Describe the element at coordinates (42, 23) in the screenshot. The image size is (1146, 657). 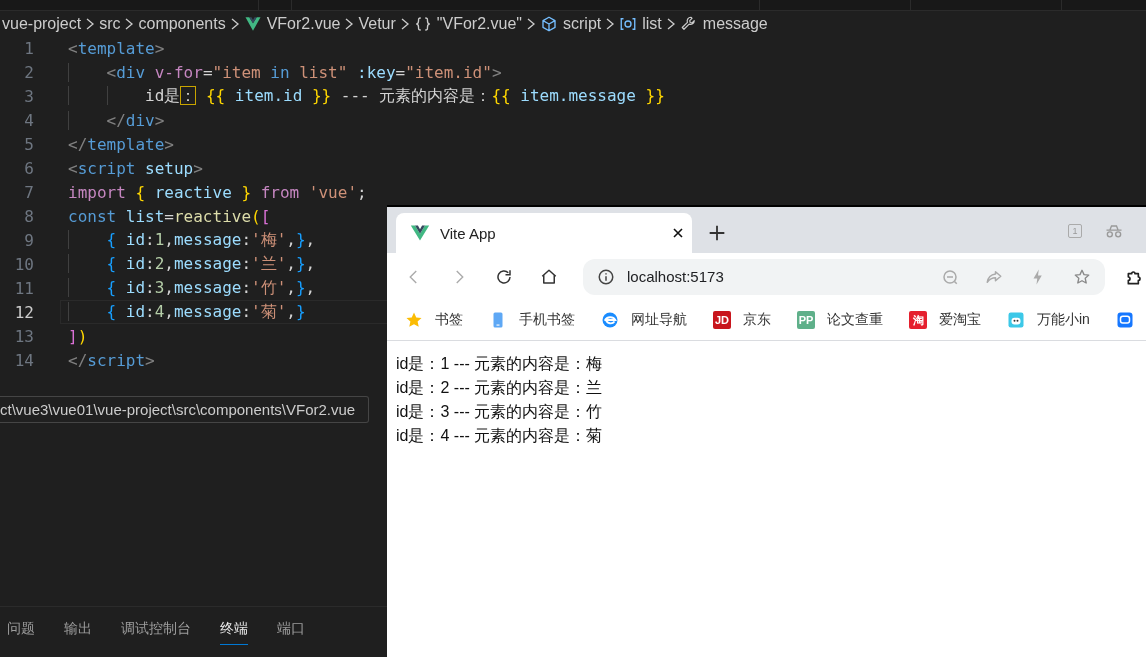
I see `breadcrumb-item: vue-project` at that location.